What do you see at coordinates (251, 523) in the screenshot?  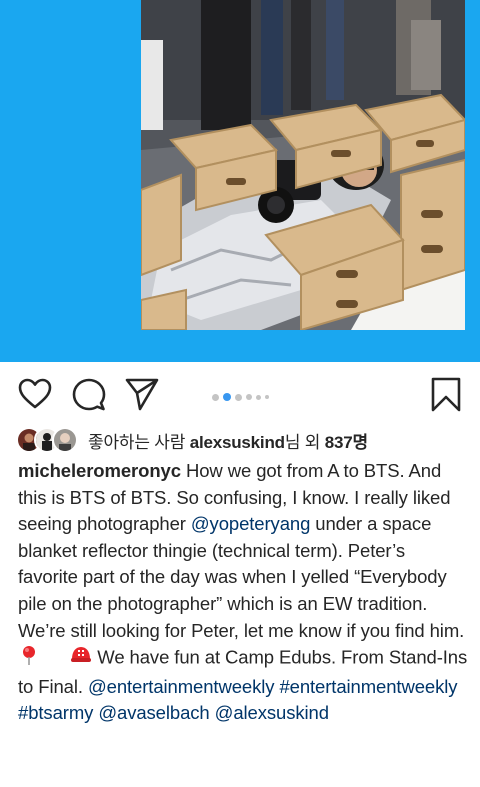 I see `mention-link: @yopeteryang` at bounding box center [251, 523].